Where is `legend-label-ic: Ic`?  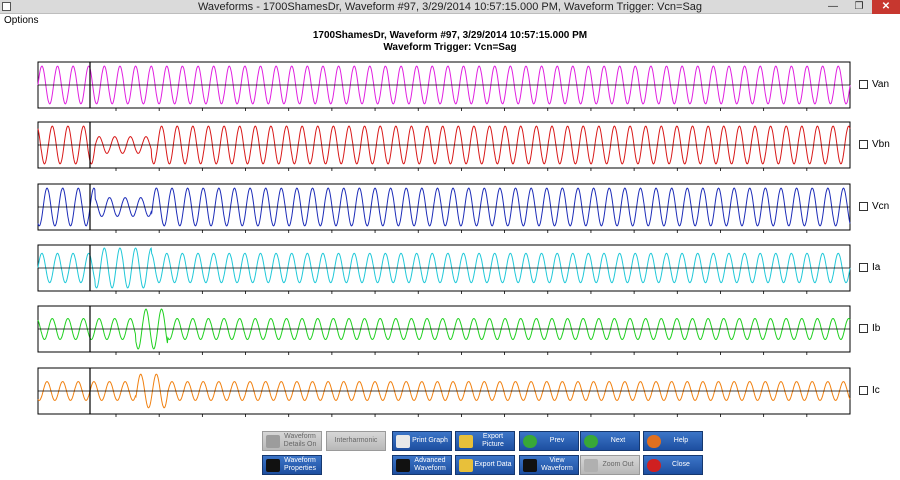 legend-label-ic: Ic is located at coordinates (876, 390).